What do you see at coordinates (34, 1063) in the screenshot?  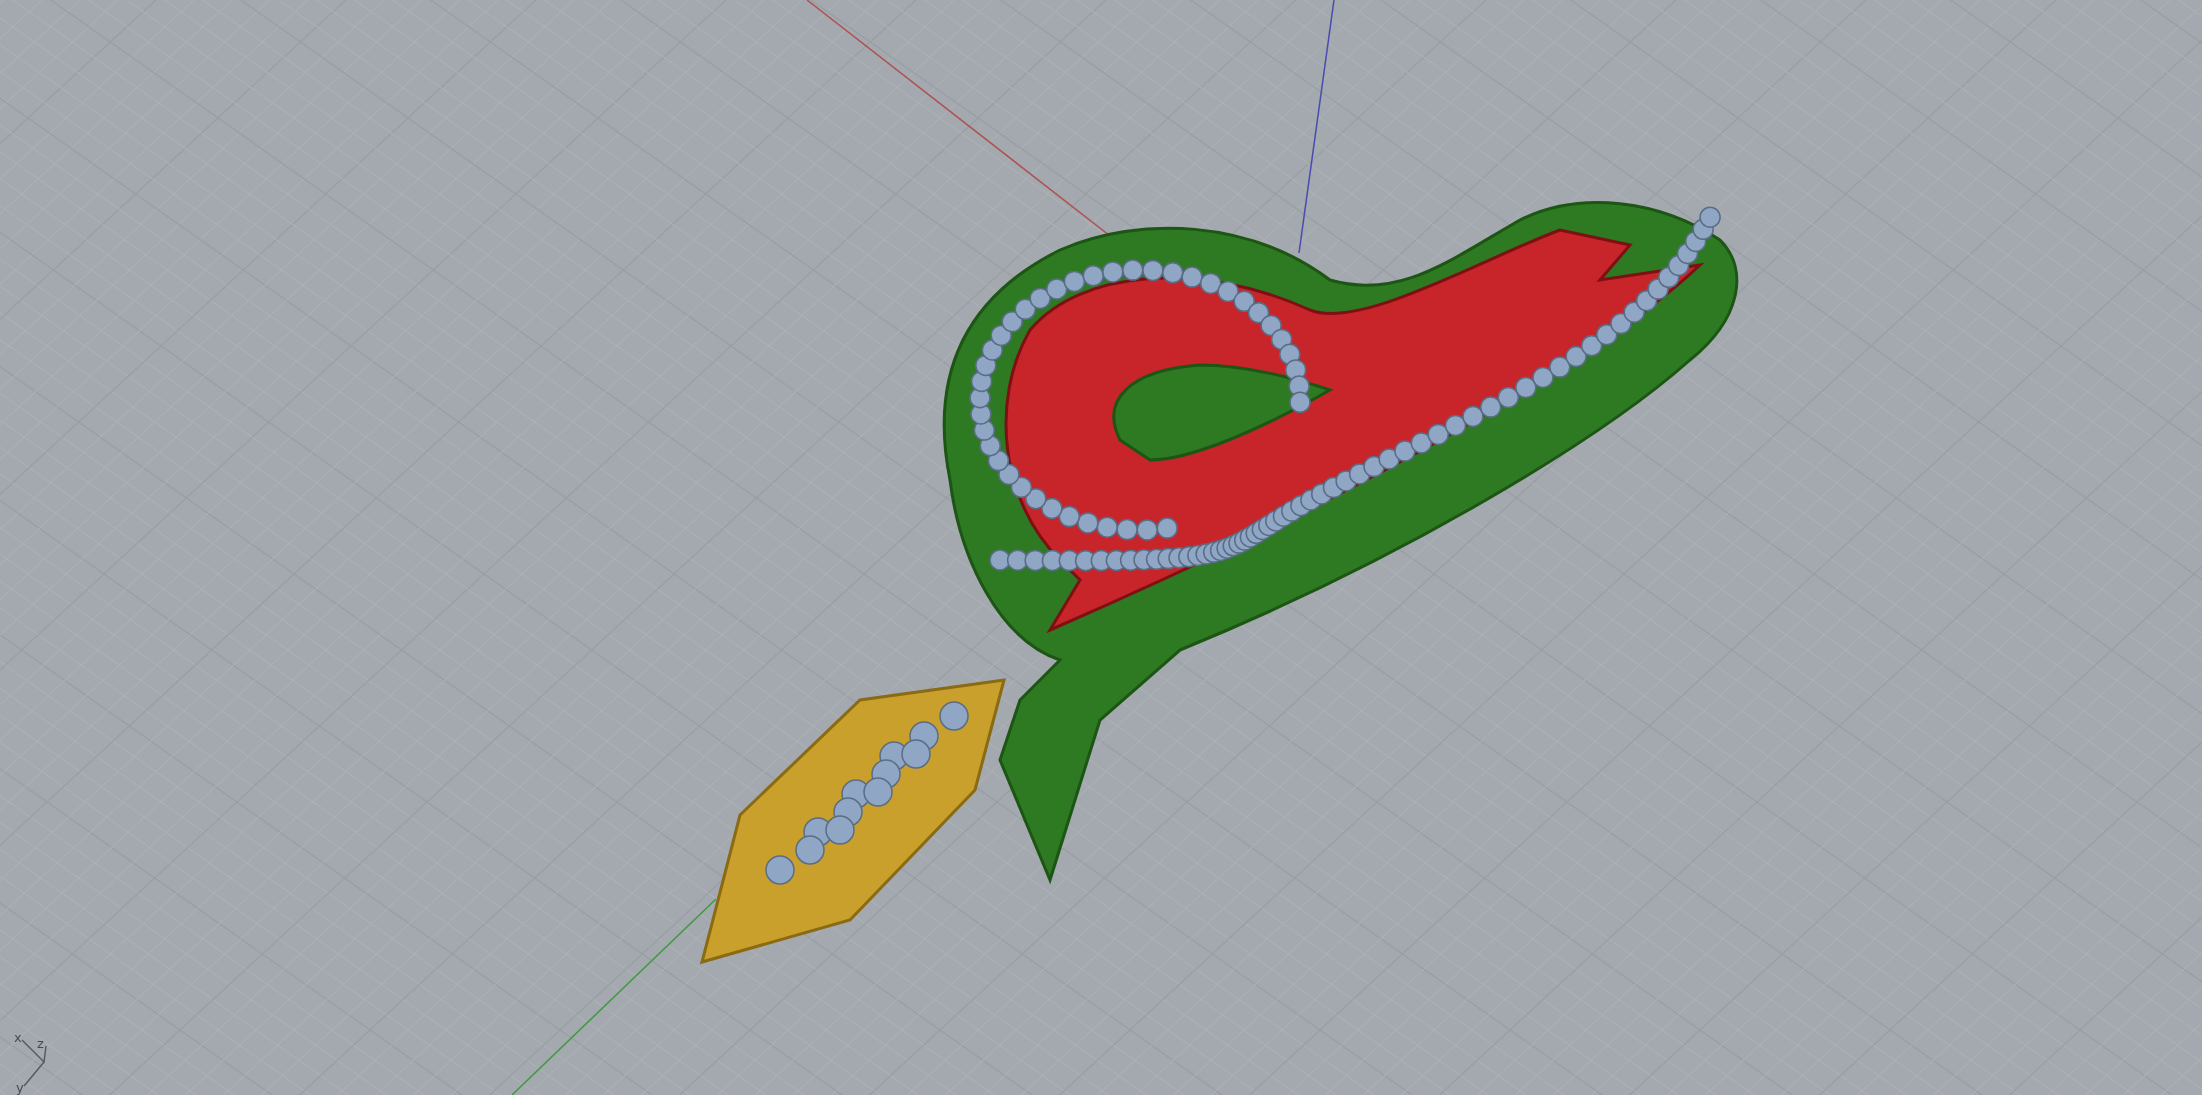 I see `axis-gizmo-icon` at bounding box center [34, 1063].